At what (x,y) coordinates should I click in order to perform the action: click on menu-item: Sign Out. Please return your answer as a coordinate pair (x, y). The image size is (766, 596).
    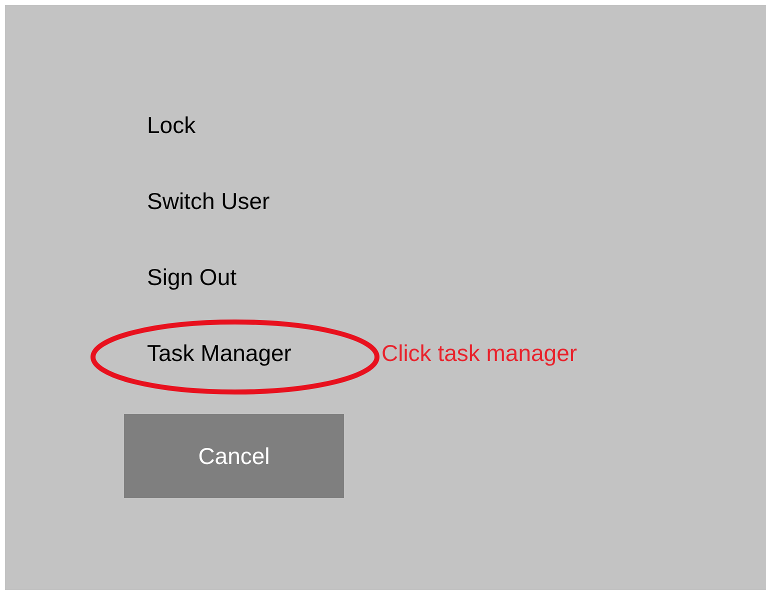
    Looking at the image, I should click on (191, 277).